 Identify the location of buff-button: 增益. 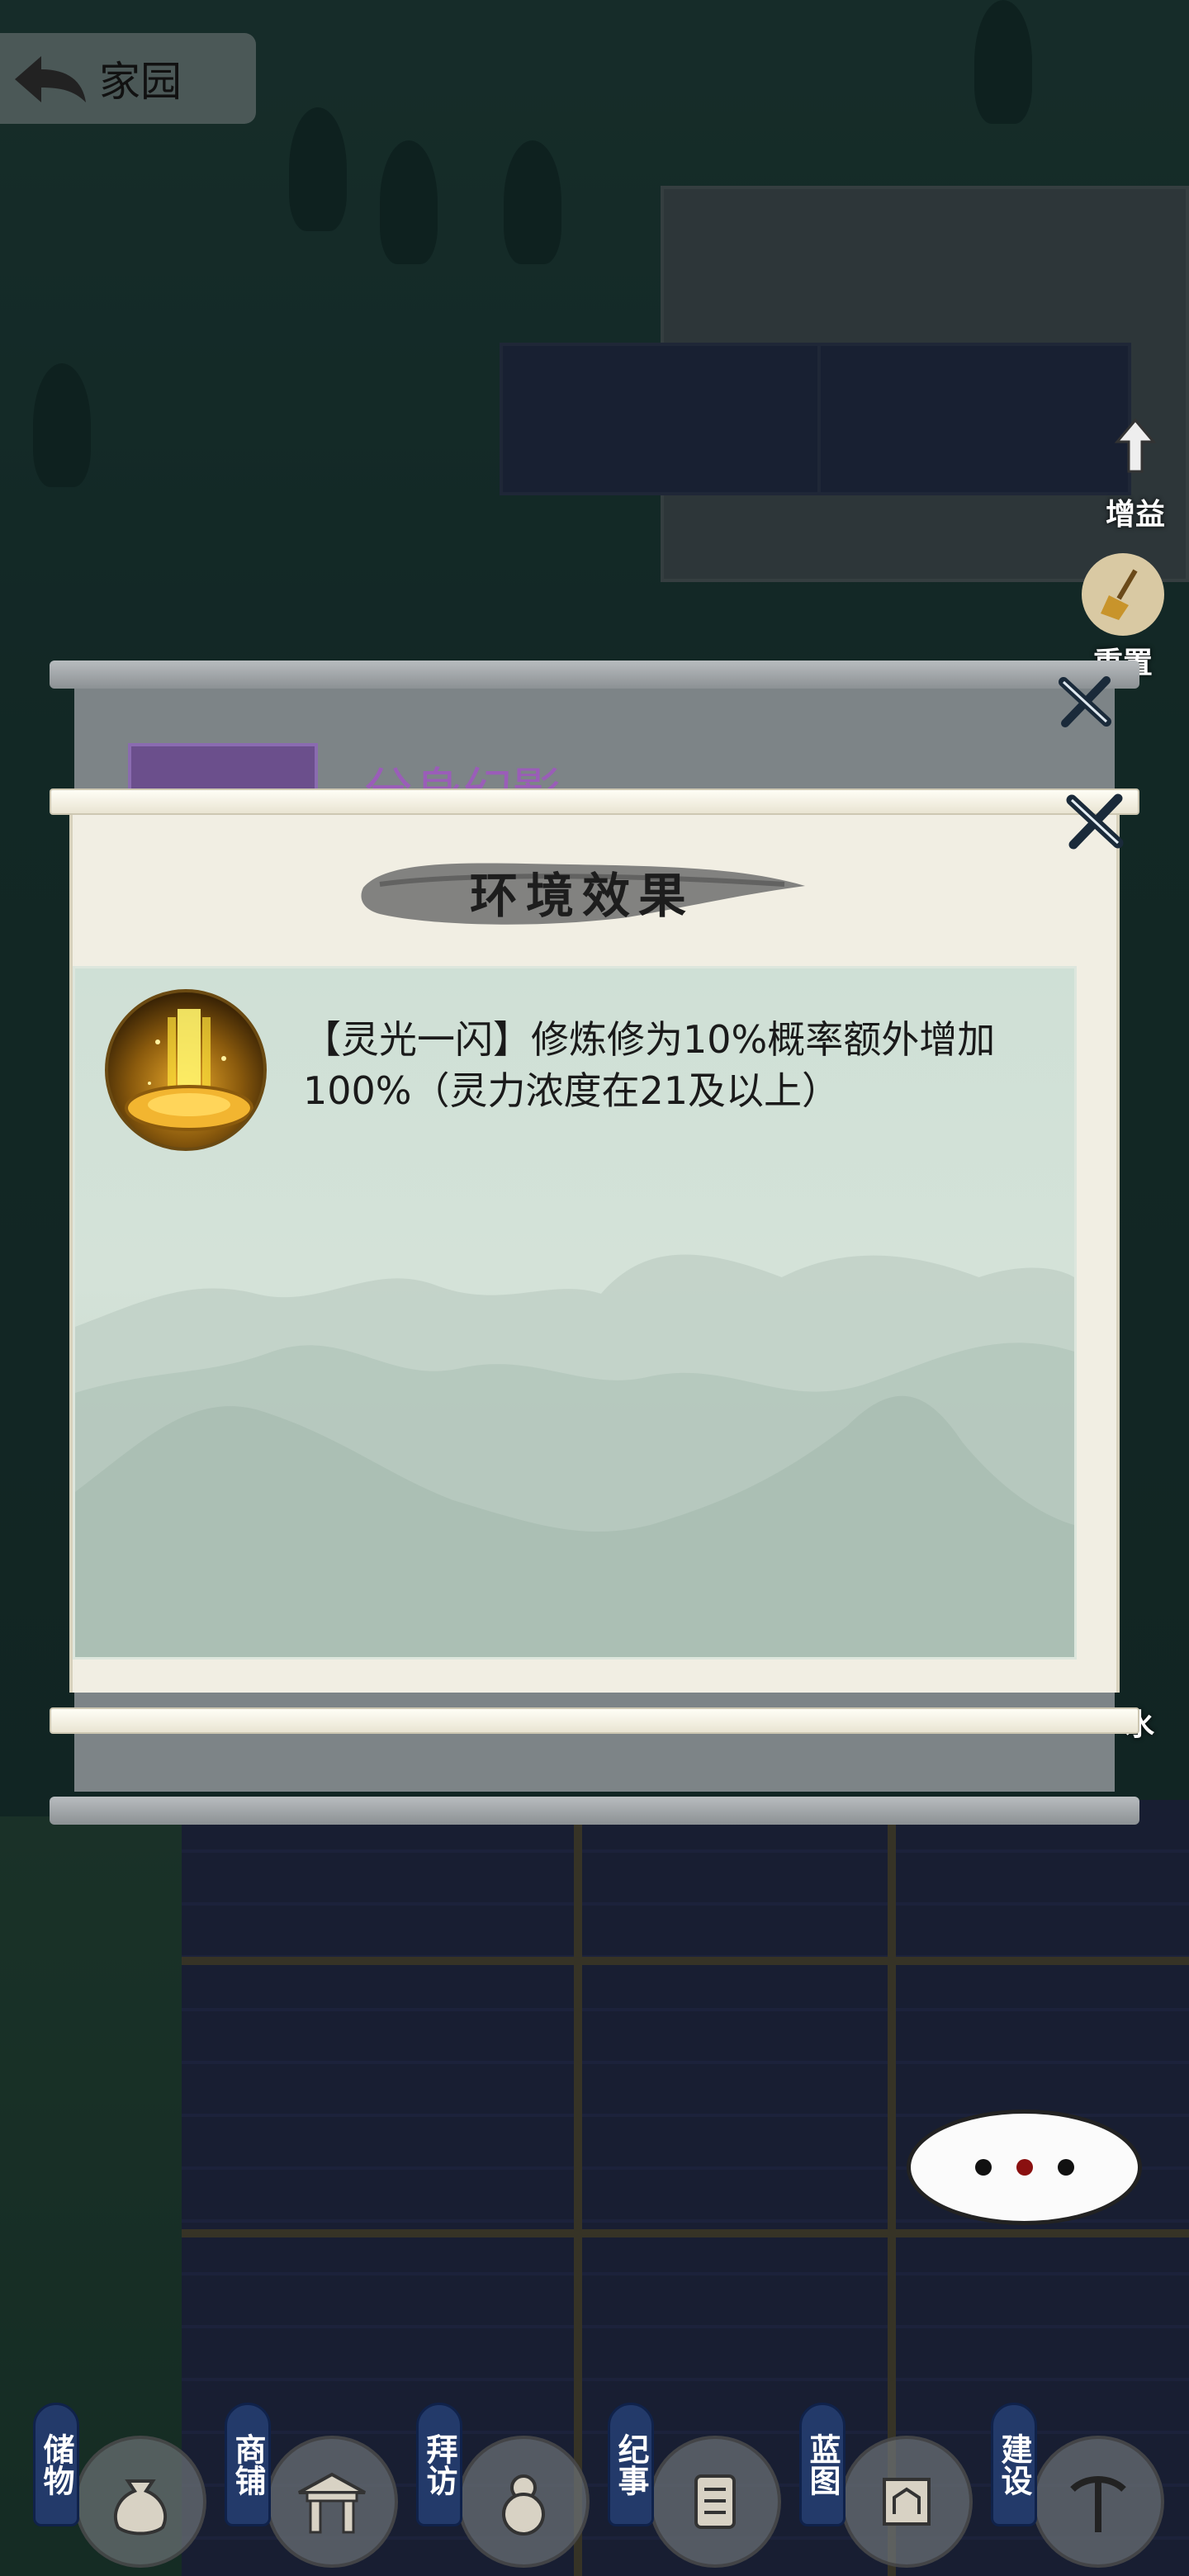
(1135, 469).